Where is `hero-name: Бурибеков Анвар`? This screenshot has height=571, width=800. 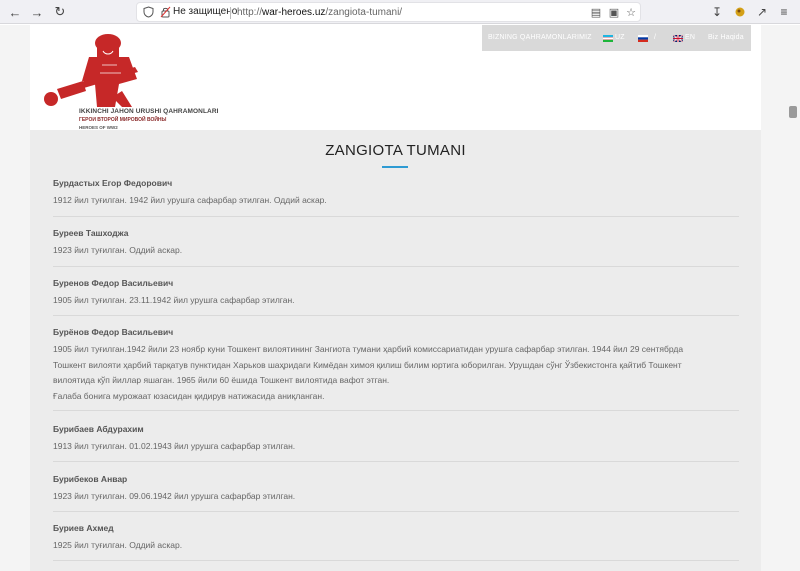 hero-name: Бурибеков Анвар is located at coordinates (90, 479).